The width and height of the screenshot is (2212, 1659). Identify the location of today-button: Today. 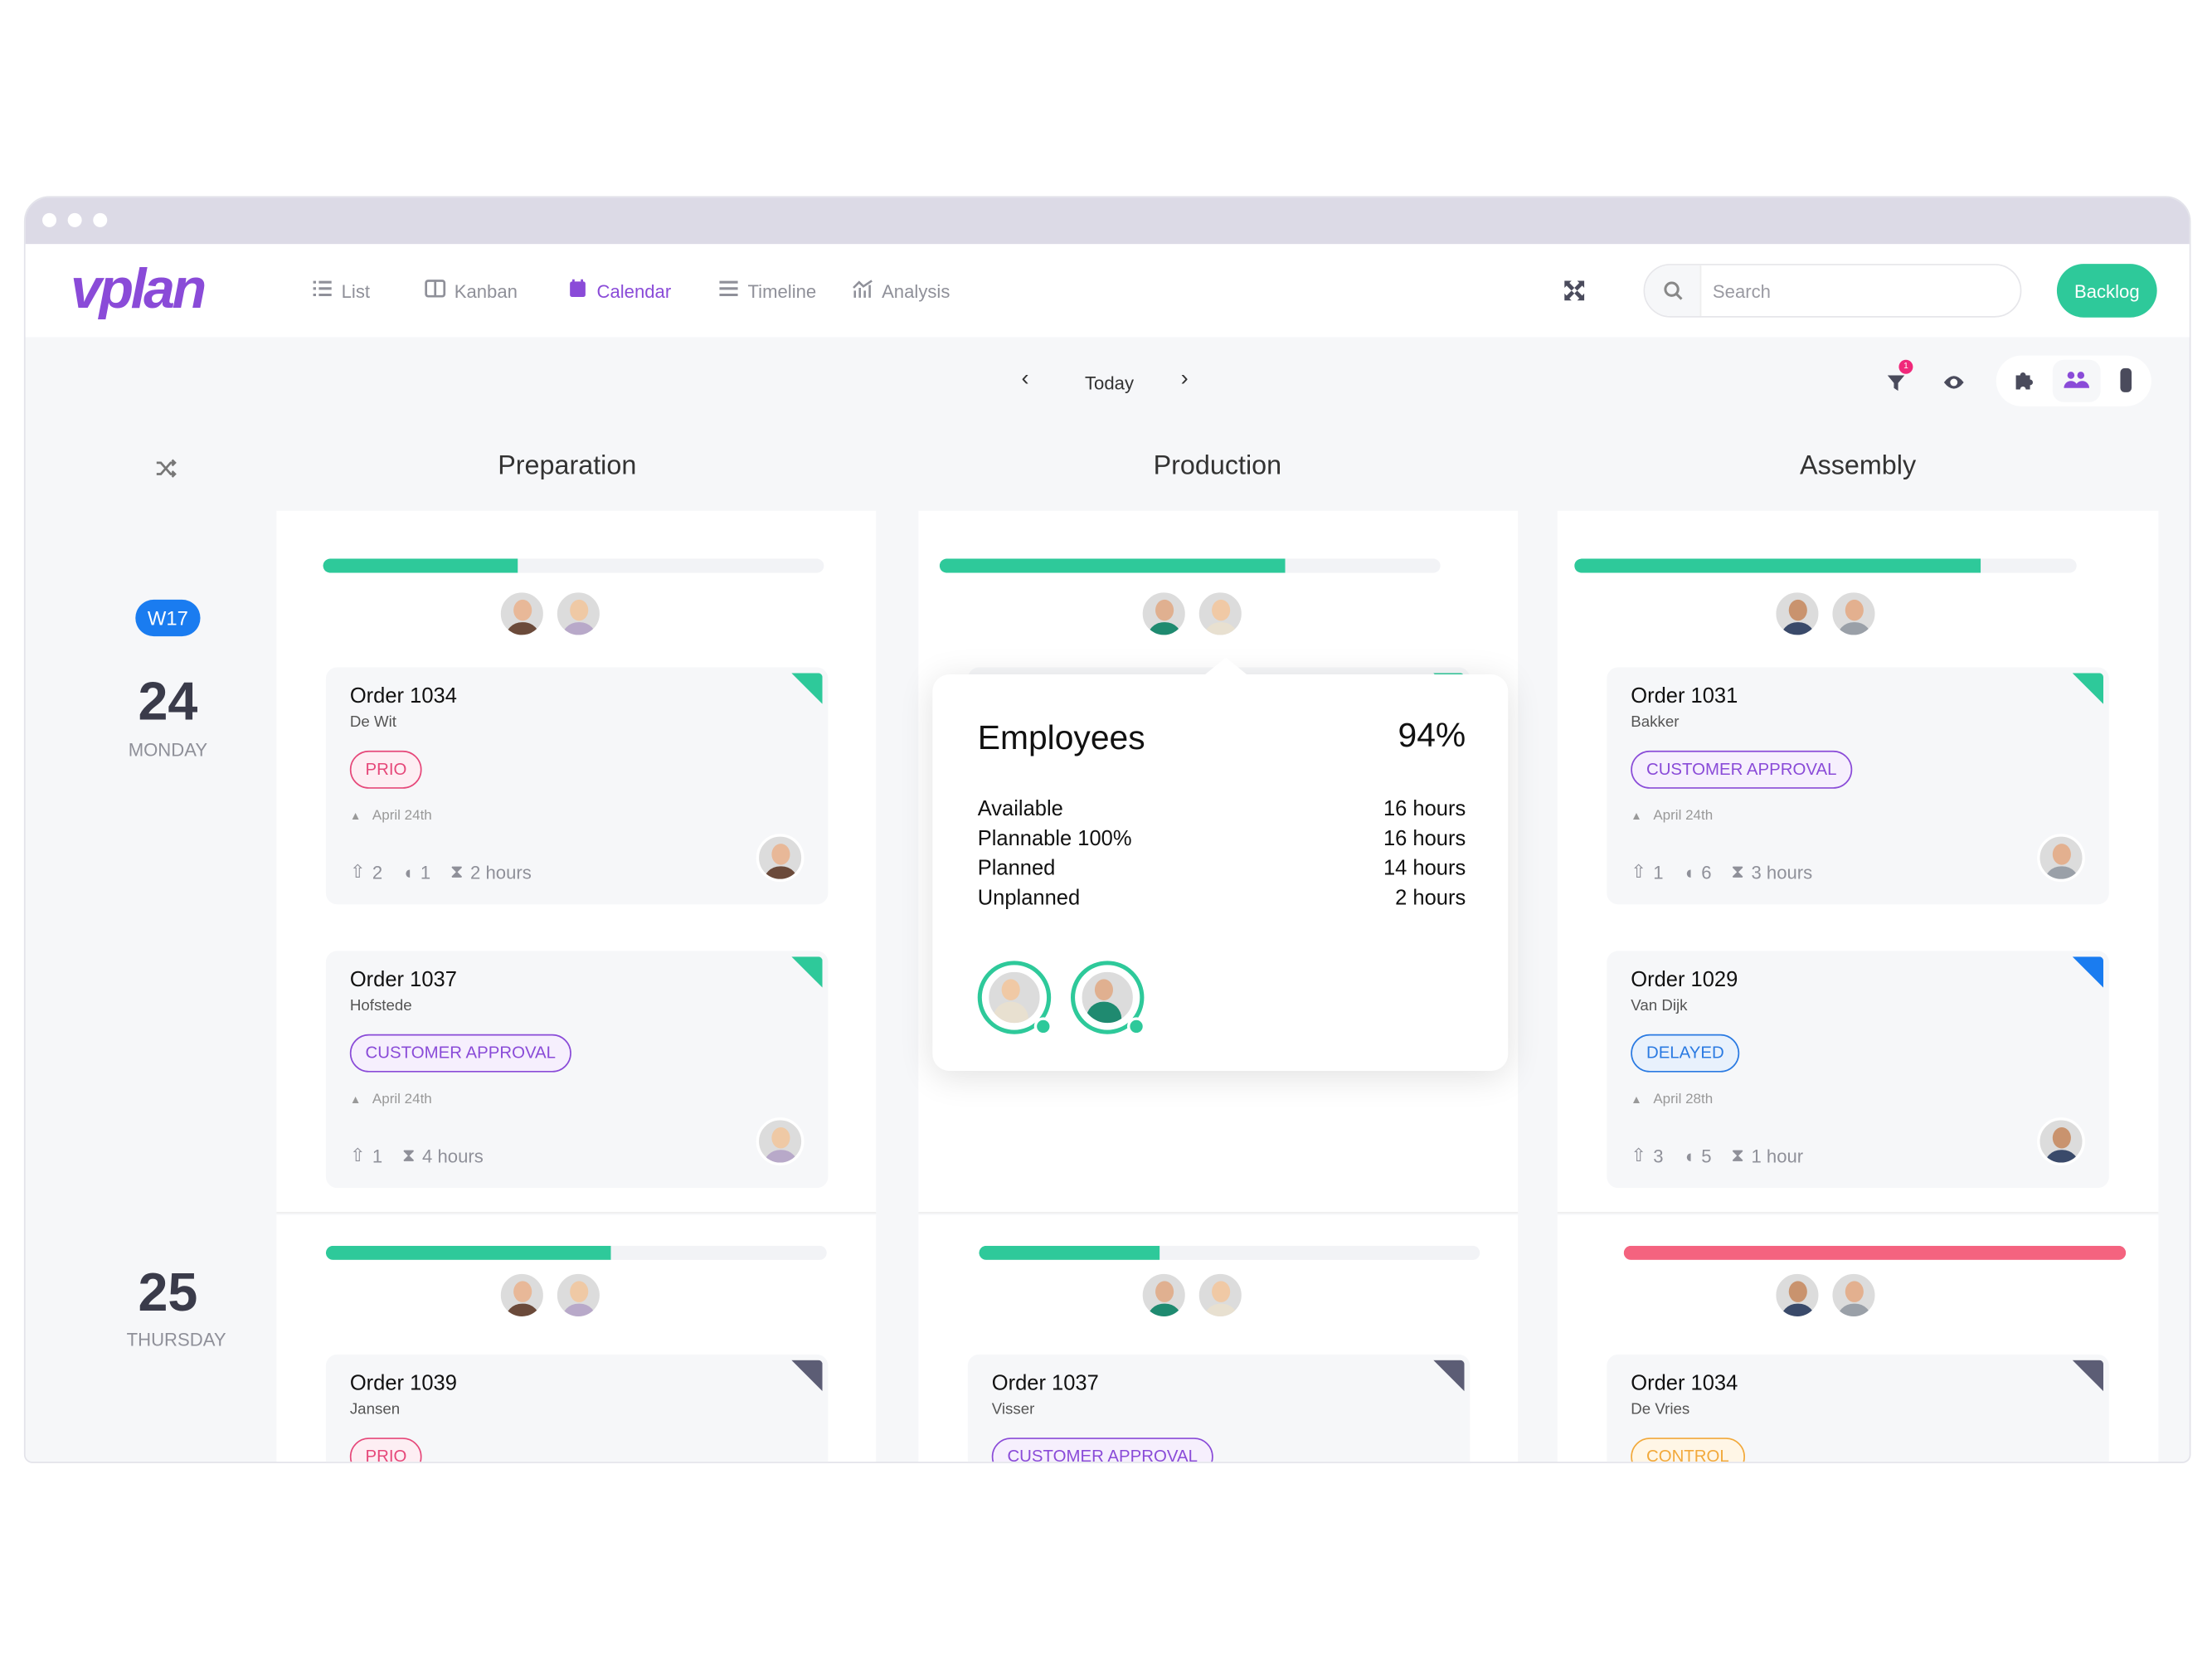
(1109, 383).